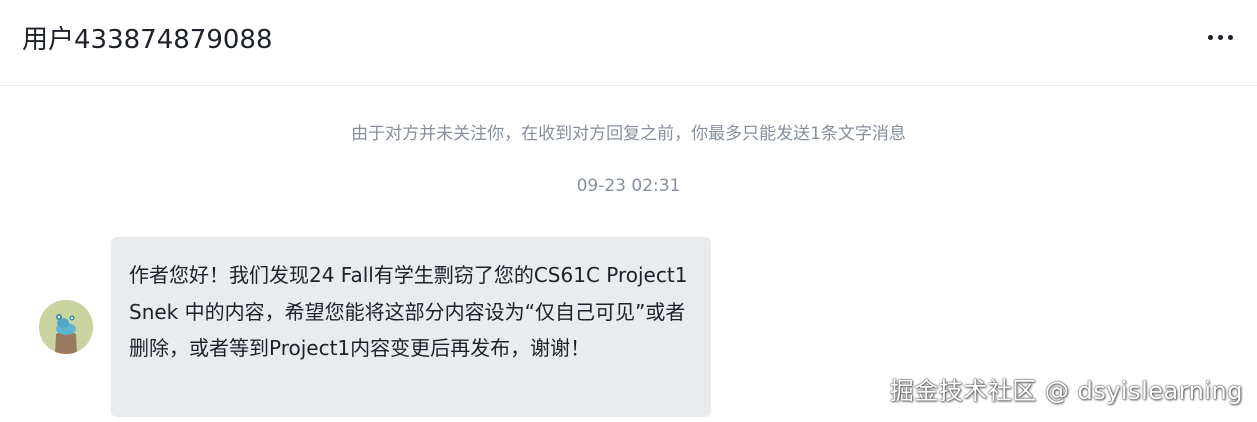 This screenshot has height=422, width=1257. What do you see at coordinates (1066, 391) in the screenshot?
I see `watermark: 掘金技术社区 @ dsyislearning` at bounding box center [1066, 391].